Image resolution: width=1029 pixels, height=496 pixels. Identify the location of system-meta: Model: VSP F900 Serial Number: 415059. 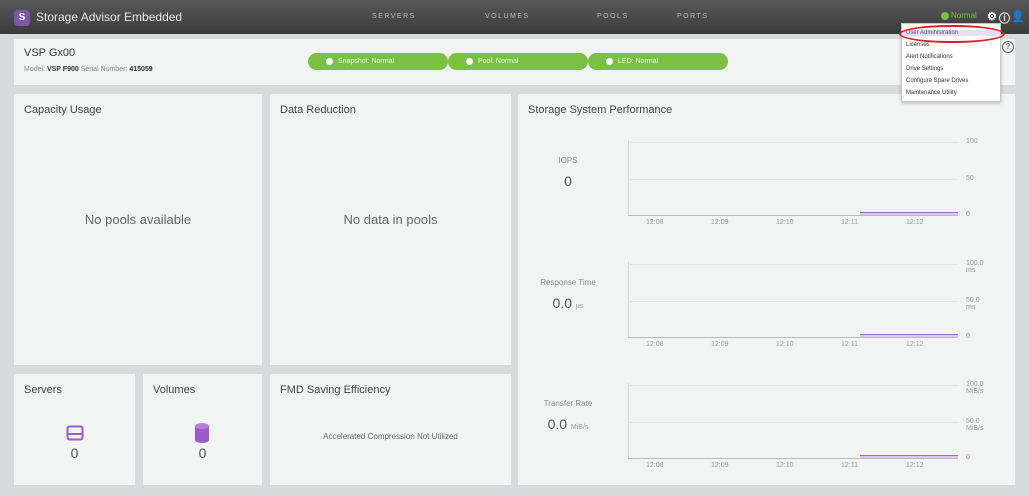
(88, 69).